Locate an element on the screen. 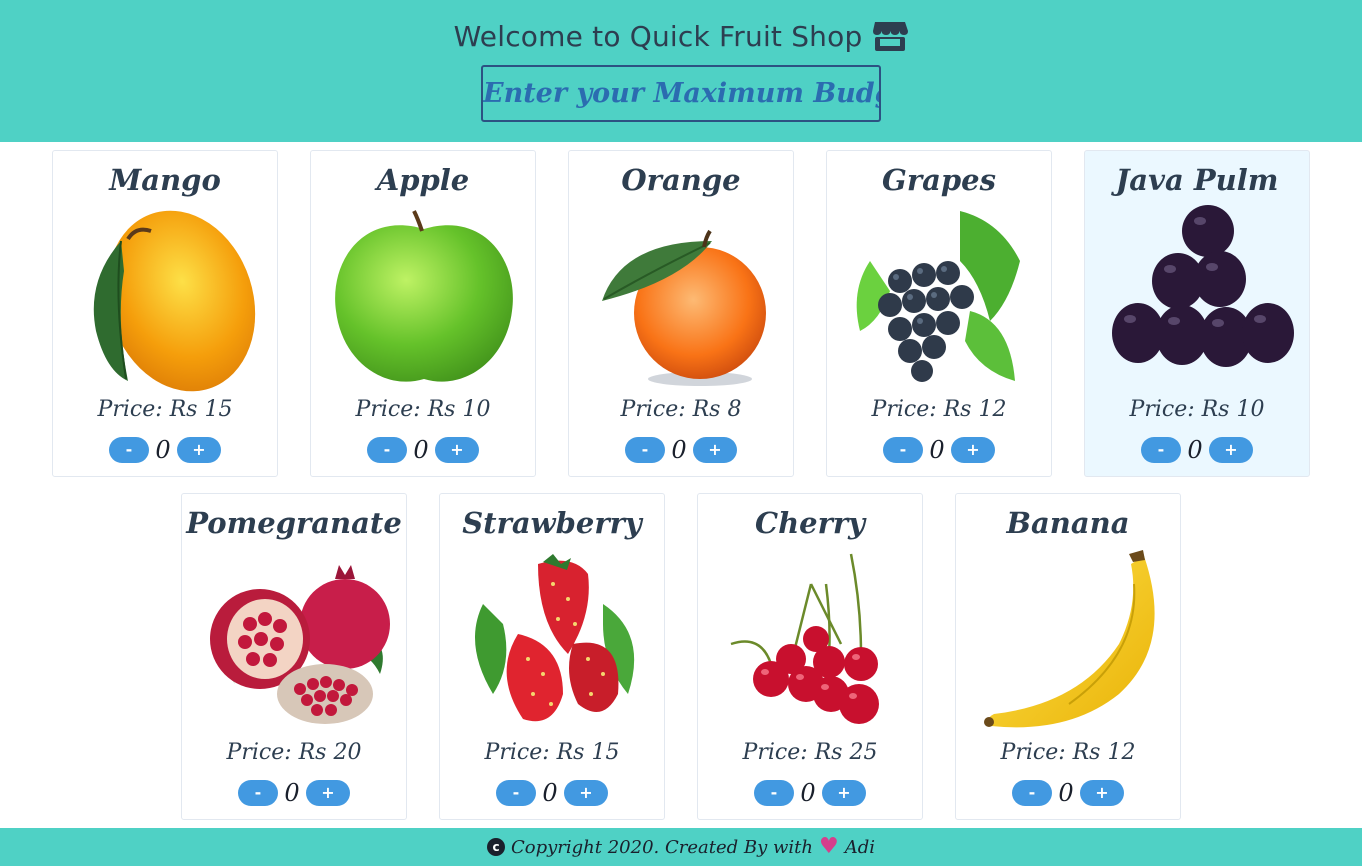 The width and height of the screenshot is (1362, 866). title-row: Welcome to Quick Fruit Shop is located at coordinates (681, 36).